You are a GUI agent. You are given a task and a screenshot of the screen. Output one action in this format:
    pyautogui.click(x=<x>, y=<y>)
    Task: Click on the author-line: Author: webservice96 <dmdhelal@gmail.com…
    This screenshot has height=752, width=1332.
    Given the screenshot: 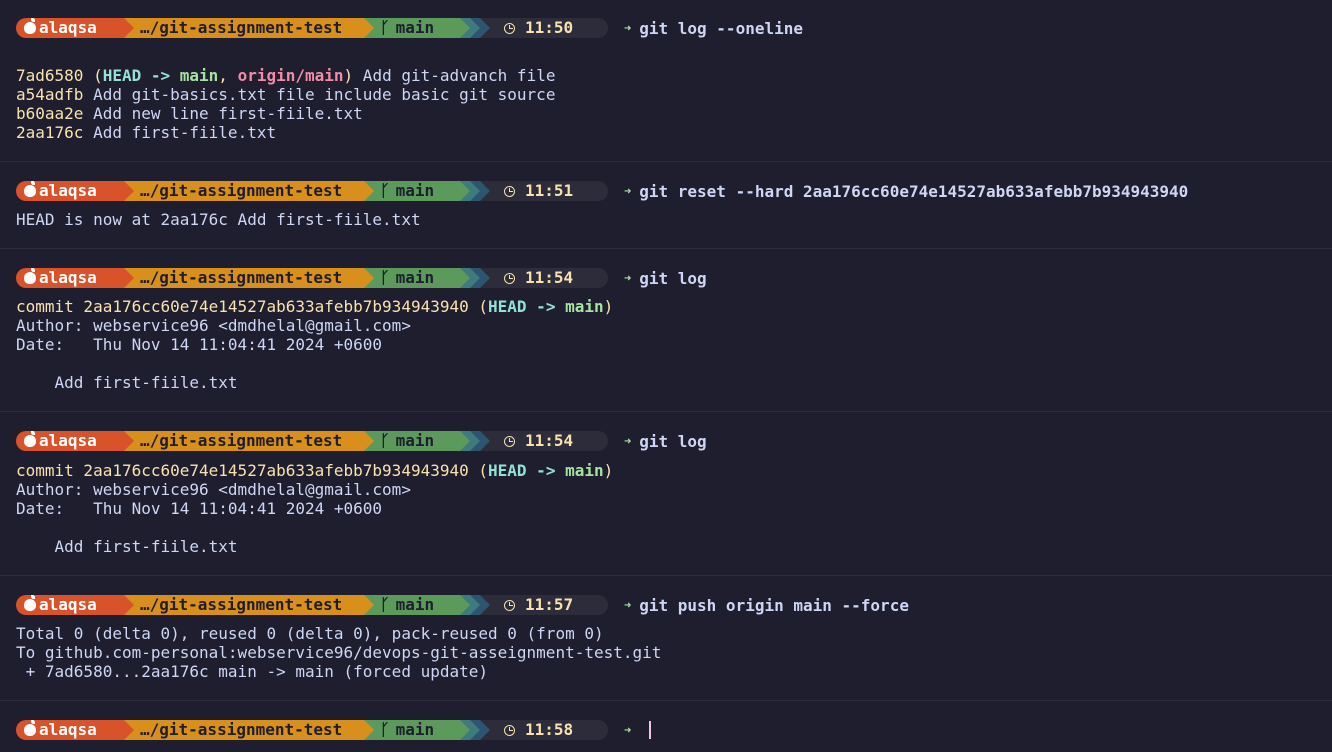 What is the action you would take?
    pyautogui.click(x=213, y=489)
    